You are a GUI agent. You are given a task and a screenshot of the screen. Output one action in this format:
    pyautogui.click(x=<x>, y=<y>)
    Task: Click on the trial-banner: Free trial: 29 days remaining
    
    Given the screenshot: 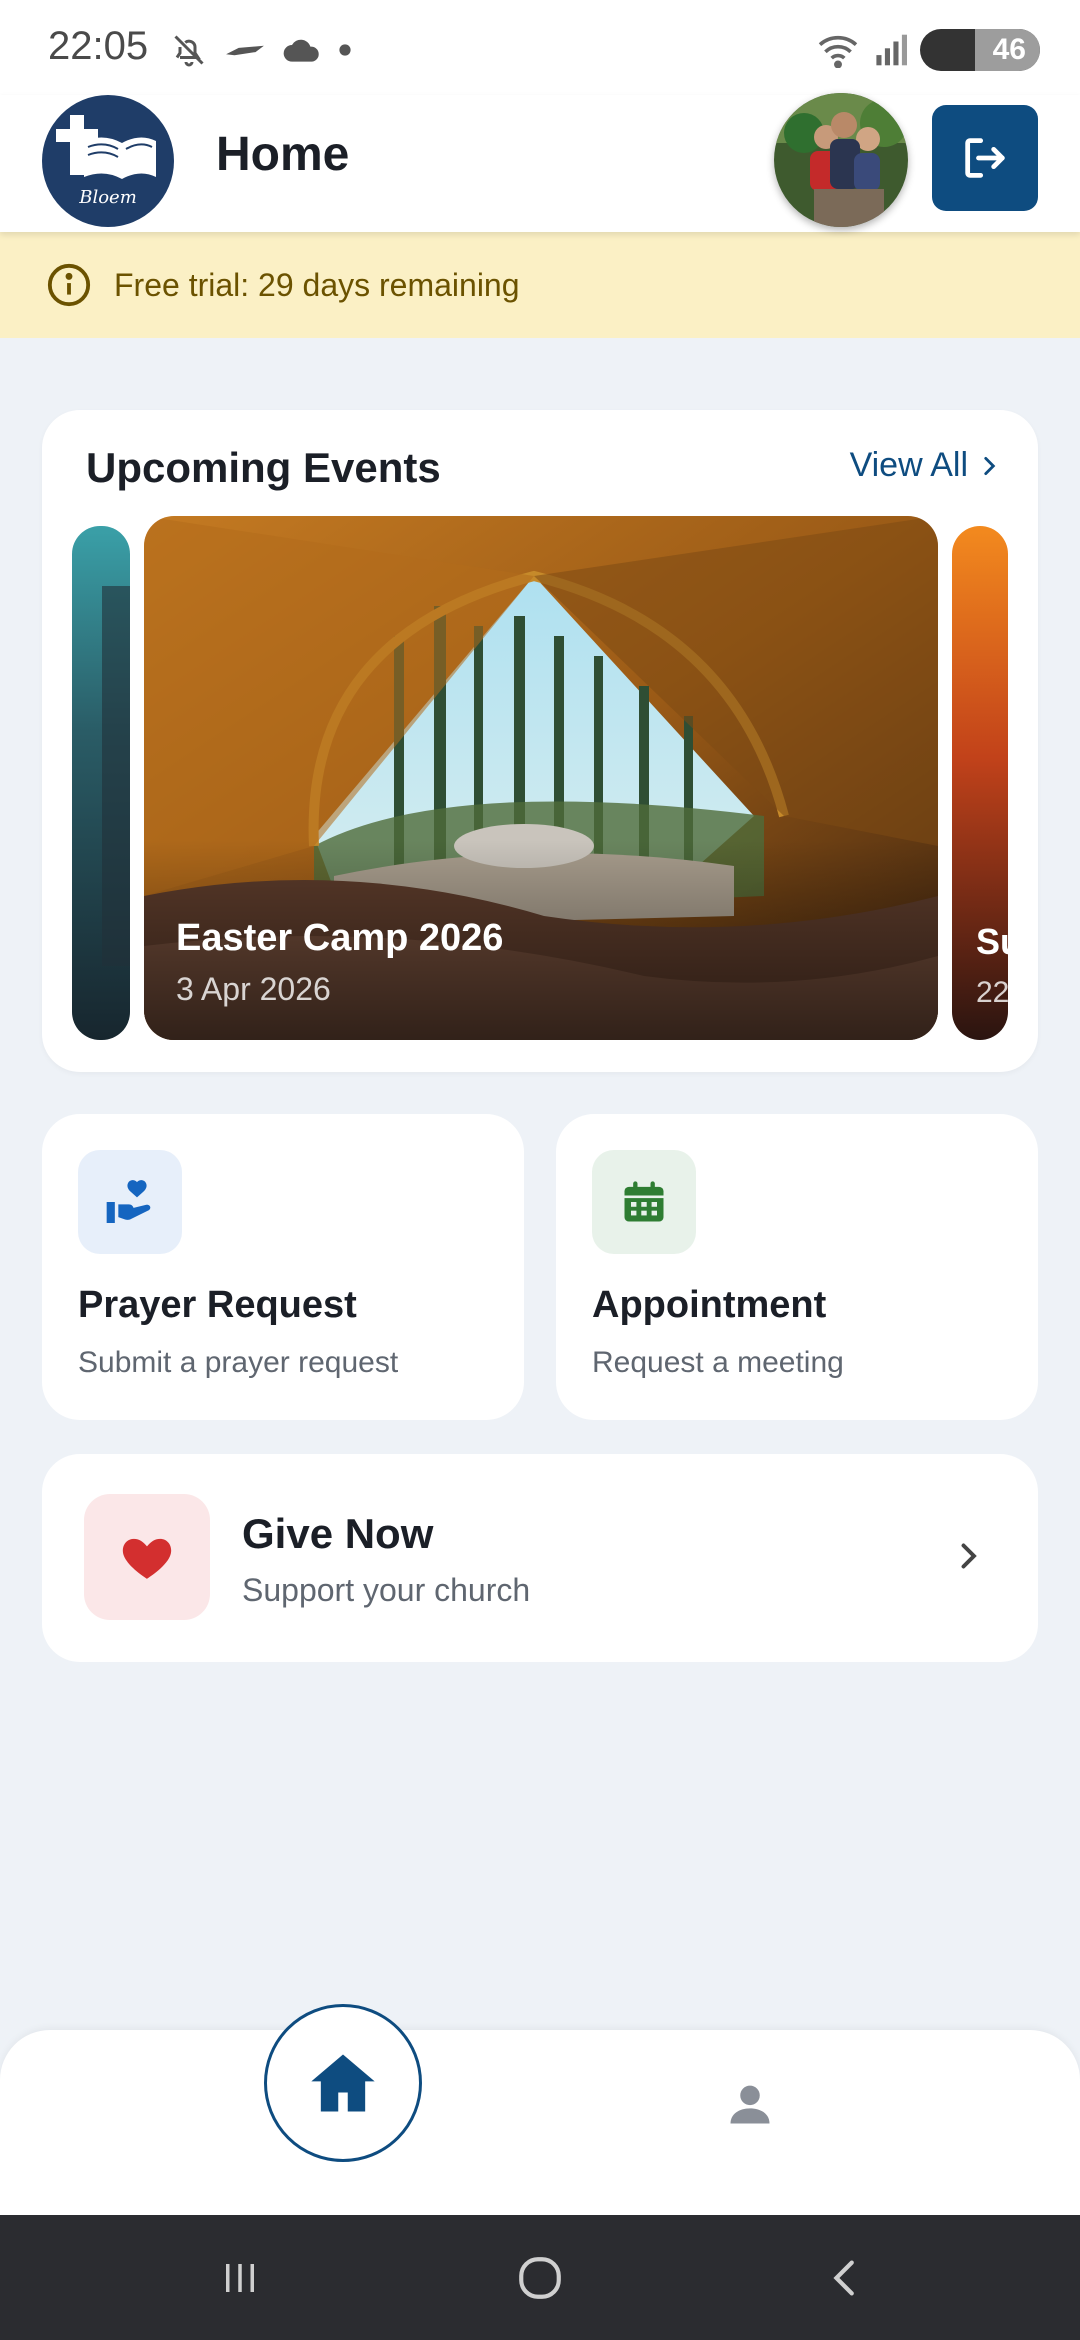 What is the action you would take?
    pyautogui.click(x=540, y=285)
    